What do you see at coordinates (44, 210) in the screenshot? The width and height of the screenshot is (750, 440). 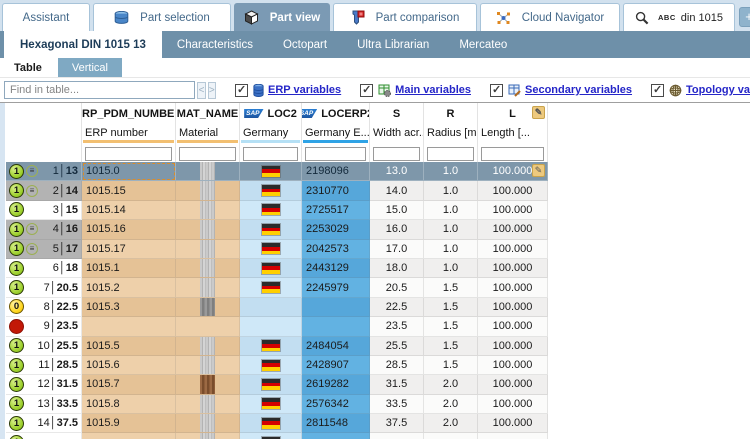 I see `row-number-cell: 1 3│15` at bounding box center [44, 210].